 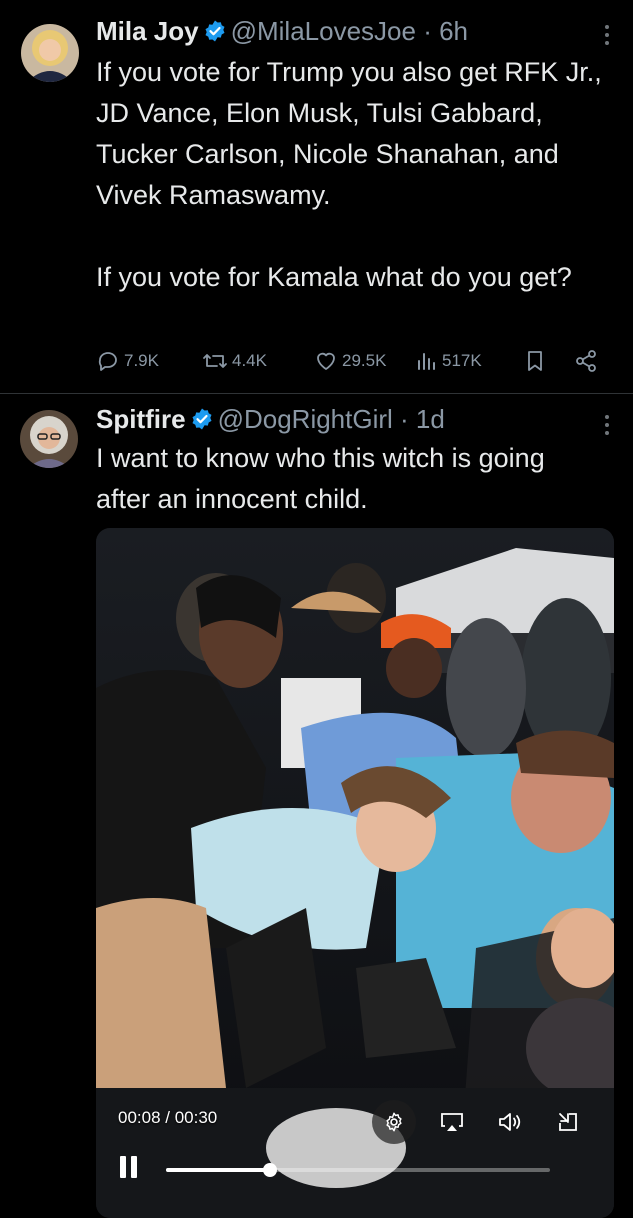 What do you see at coordinates (426, 361) in the screenshot?
I see `views-icon` at bounding box center [426, 361].